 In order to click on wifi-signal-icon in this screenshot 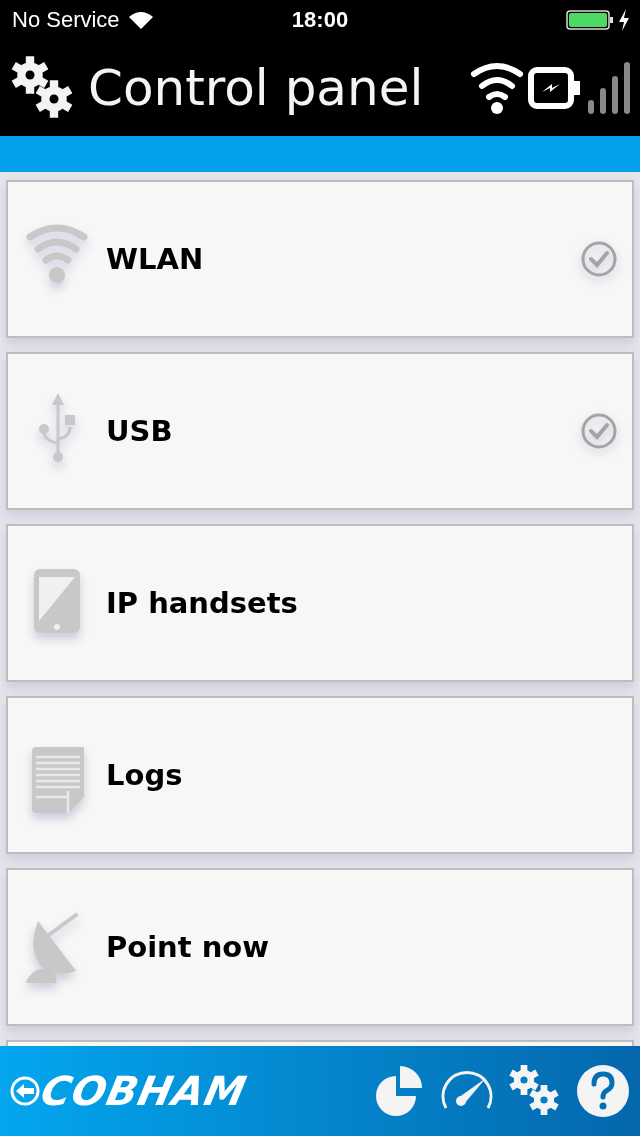, I will do `click(140, 20)`.